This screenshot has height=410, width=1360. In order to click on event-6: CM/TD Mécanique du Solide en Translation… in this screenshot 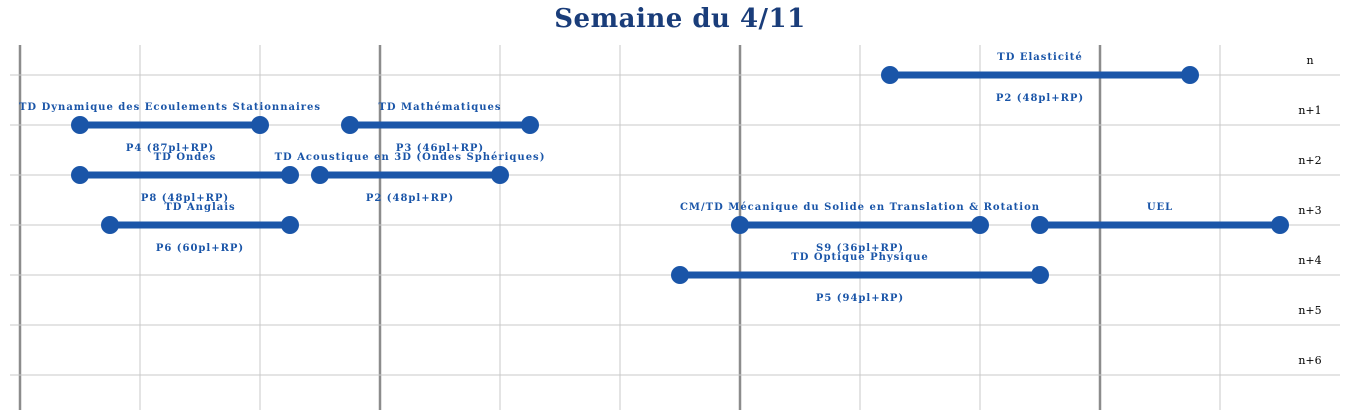, I will do `click(860, 228)`.